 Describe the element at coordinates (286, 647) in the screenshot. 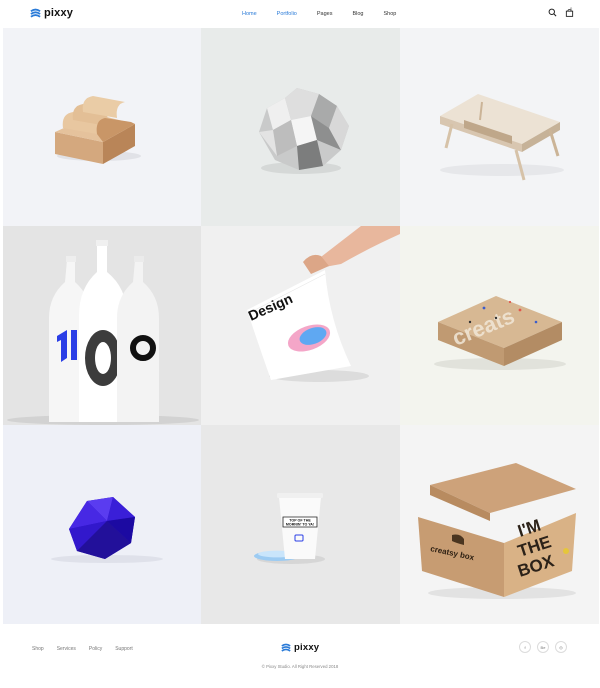

I see `footer-logo-icon` at that location.